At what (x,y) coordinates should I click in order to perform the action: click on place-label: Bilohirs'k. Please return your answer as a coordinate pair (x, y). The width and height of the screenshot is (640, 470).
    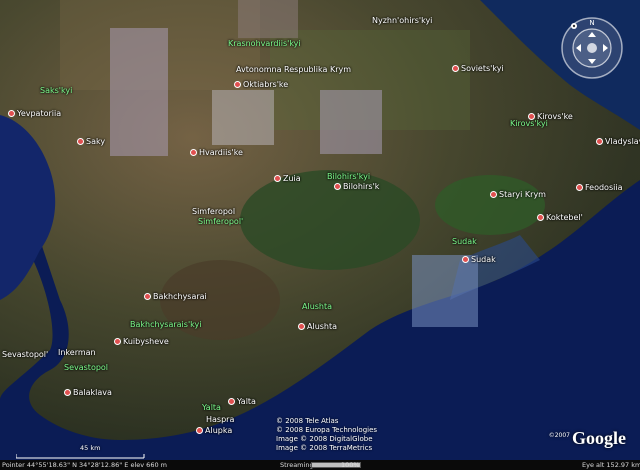
    Looking at the image, I should click on (356, 186).